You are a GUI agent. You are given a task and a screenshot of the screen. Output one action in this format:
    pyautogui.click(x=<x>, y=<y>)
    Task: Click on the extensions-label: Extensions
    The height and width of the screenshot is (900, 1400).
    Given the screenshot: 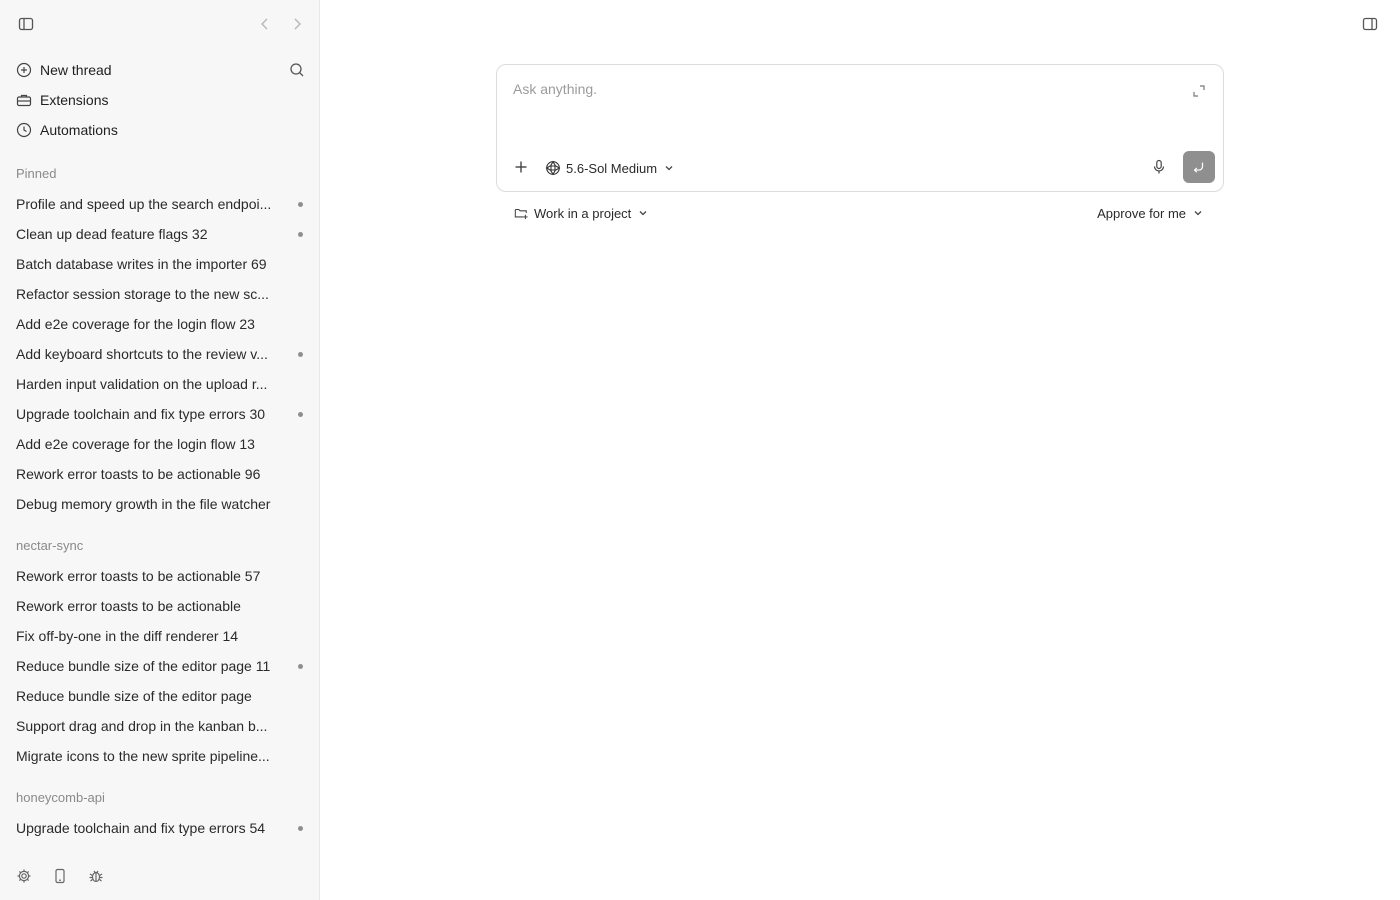 What is the action you would take?
    pyautogui.click(x=74, y=100)
    